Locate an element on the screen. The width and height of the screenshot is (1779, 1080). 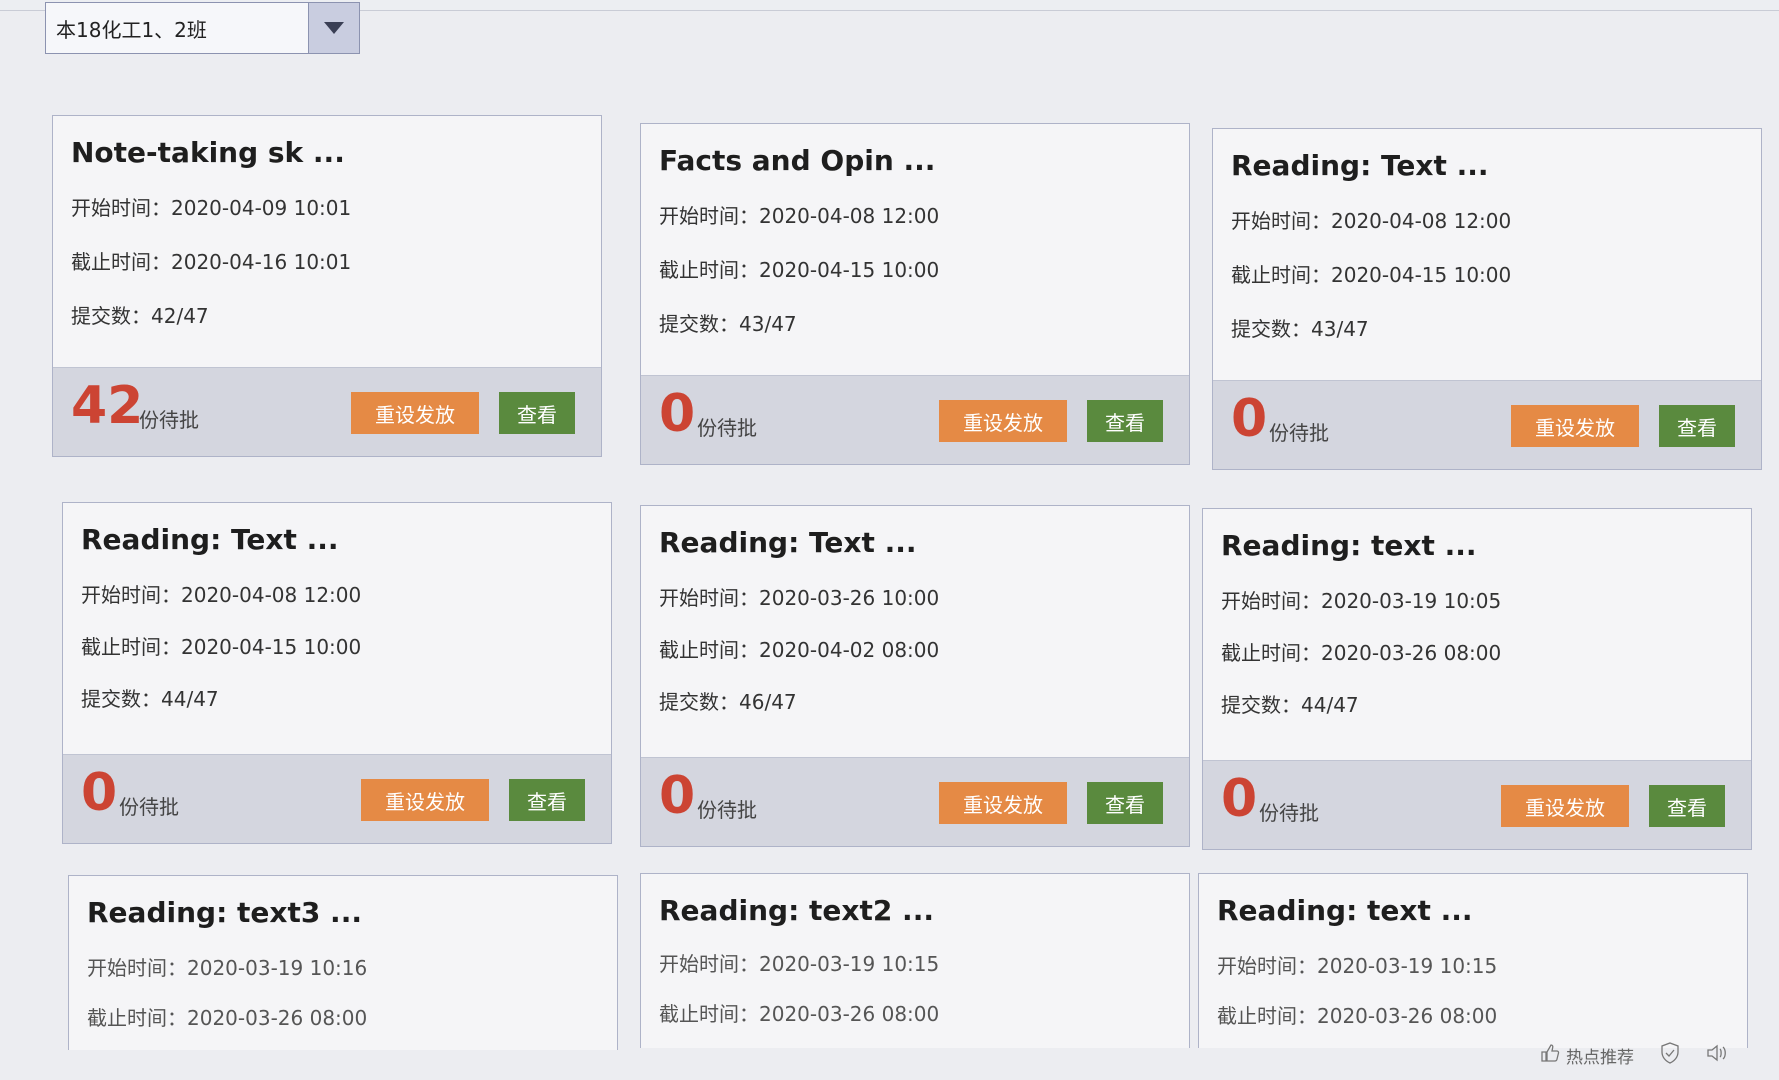
start-value: 2020-04-09 10:01 is located at coordinates (261, 208).